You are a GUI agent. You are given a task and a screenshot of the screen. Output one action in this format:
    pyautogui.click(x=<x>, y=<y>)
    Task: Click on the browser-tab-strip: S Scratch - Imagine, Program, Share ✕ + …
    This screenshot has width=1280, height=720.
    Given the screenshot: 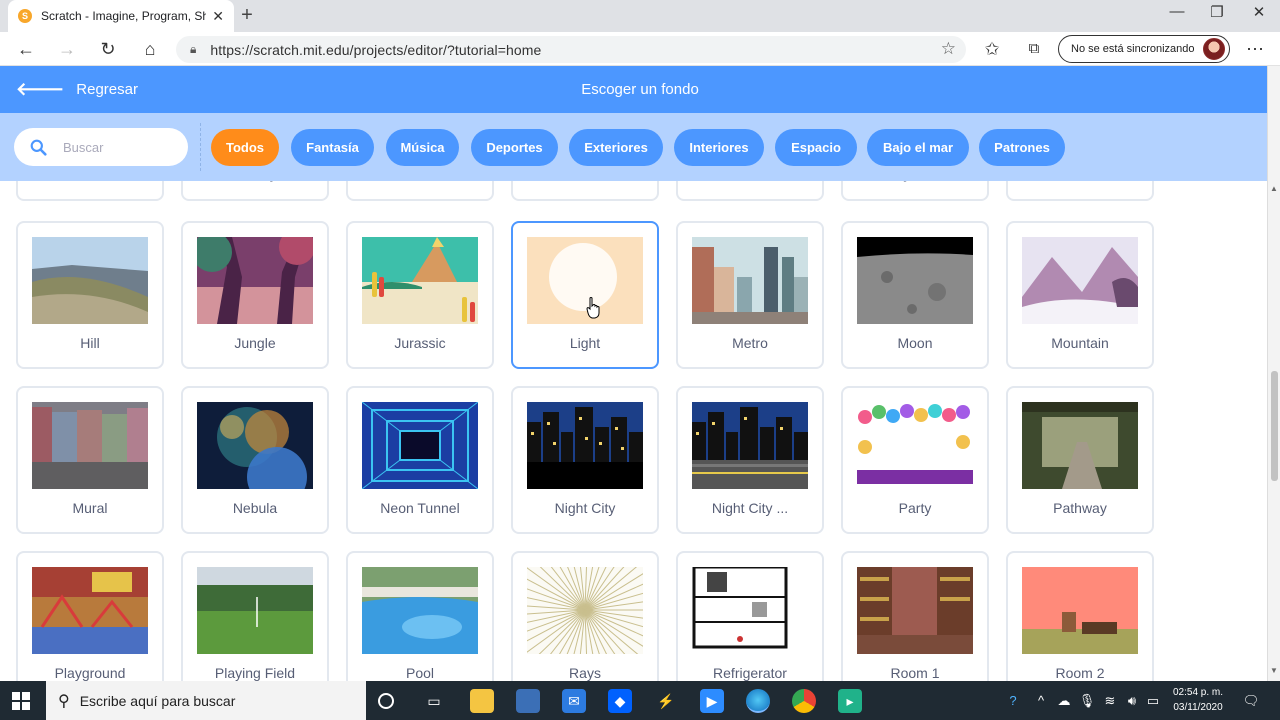 What is the action you would take?
    pyautogui.click(x=640, y=16)
    